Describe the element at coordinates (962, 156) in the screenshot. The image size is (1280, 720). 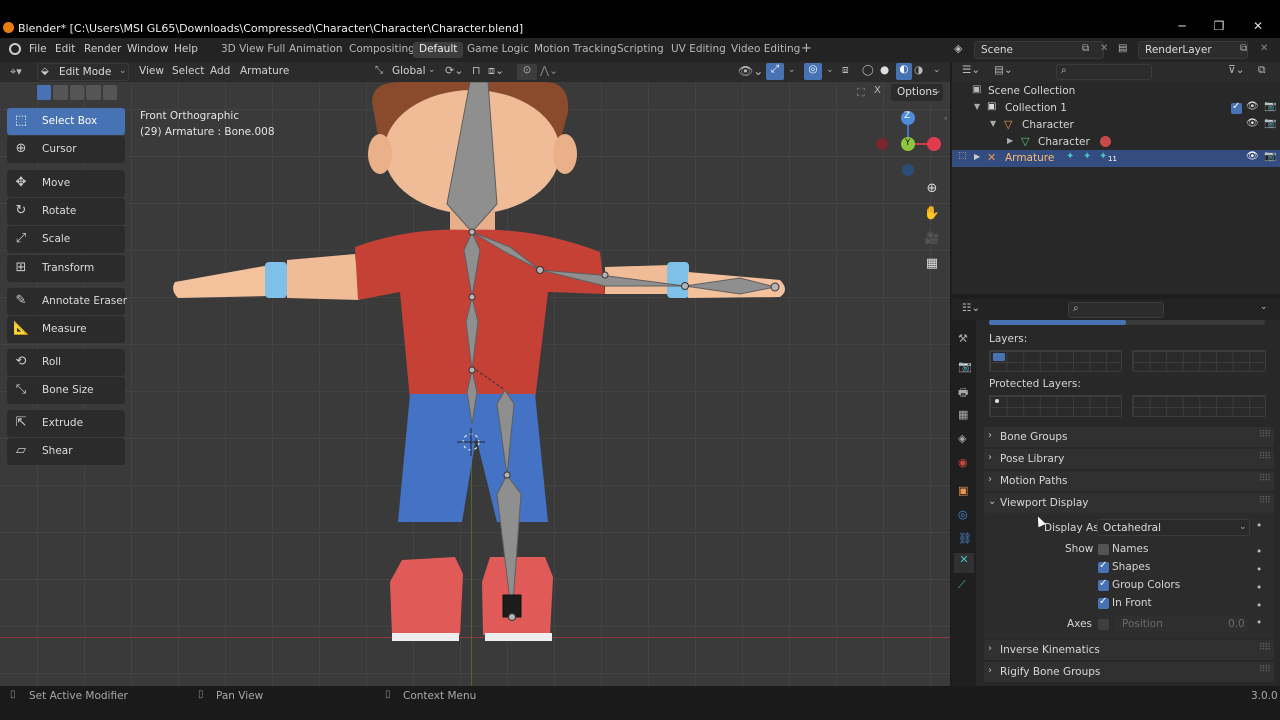
I see `edit-mode-toggle-icon: ⬚` at that location.